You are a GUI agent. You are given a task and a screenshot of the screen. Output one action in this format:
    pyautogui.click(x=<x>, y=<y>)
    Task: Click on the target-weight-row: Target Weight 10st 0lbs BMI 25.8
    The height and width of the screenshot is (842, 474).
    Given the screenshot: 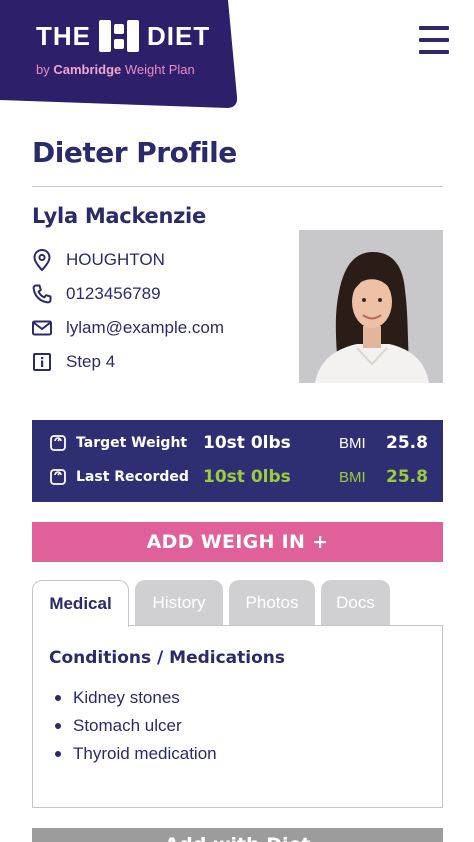 What is the action you would take?
    pyautogui.click(x=237, y=443)
    